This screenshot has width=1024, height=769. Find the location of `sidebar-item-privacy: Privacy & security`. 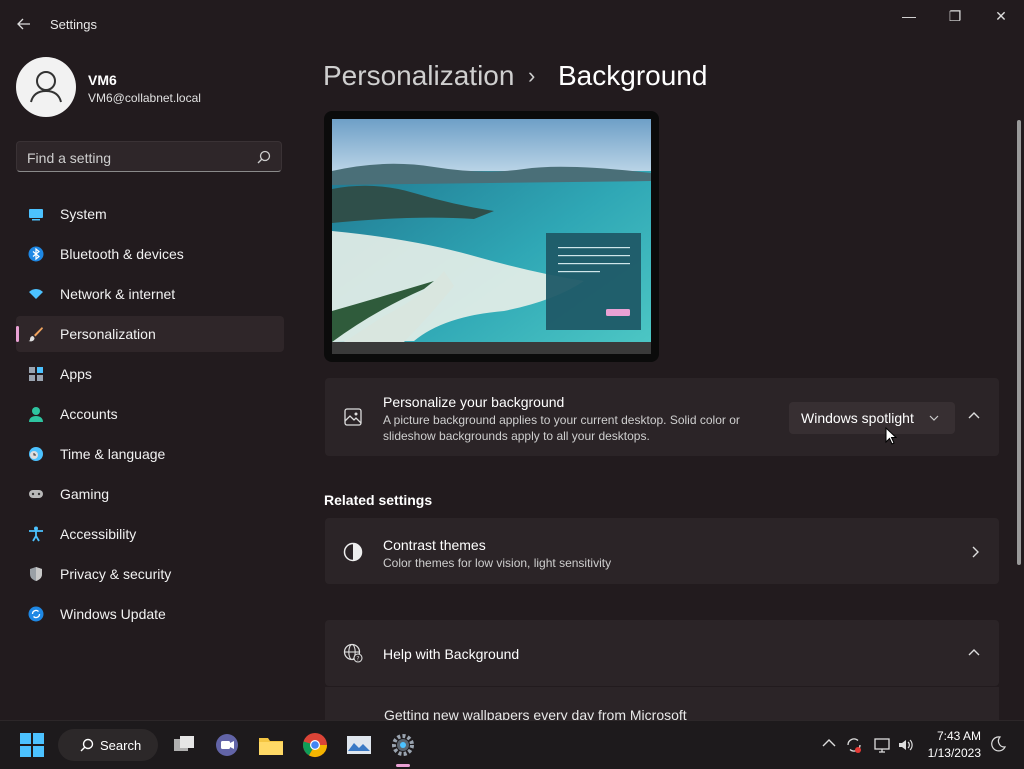

sidebar-item-privacy: Privacy & security is located at coordinates (150, 574).